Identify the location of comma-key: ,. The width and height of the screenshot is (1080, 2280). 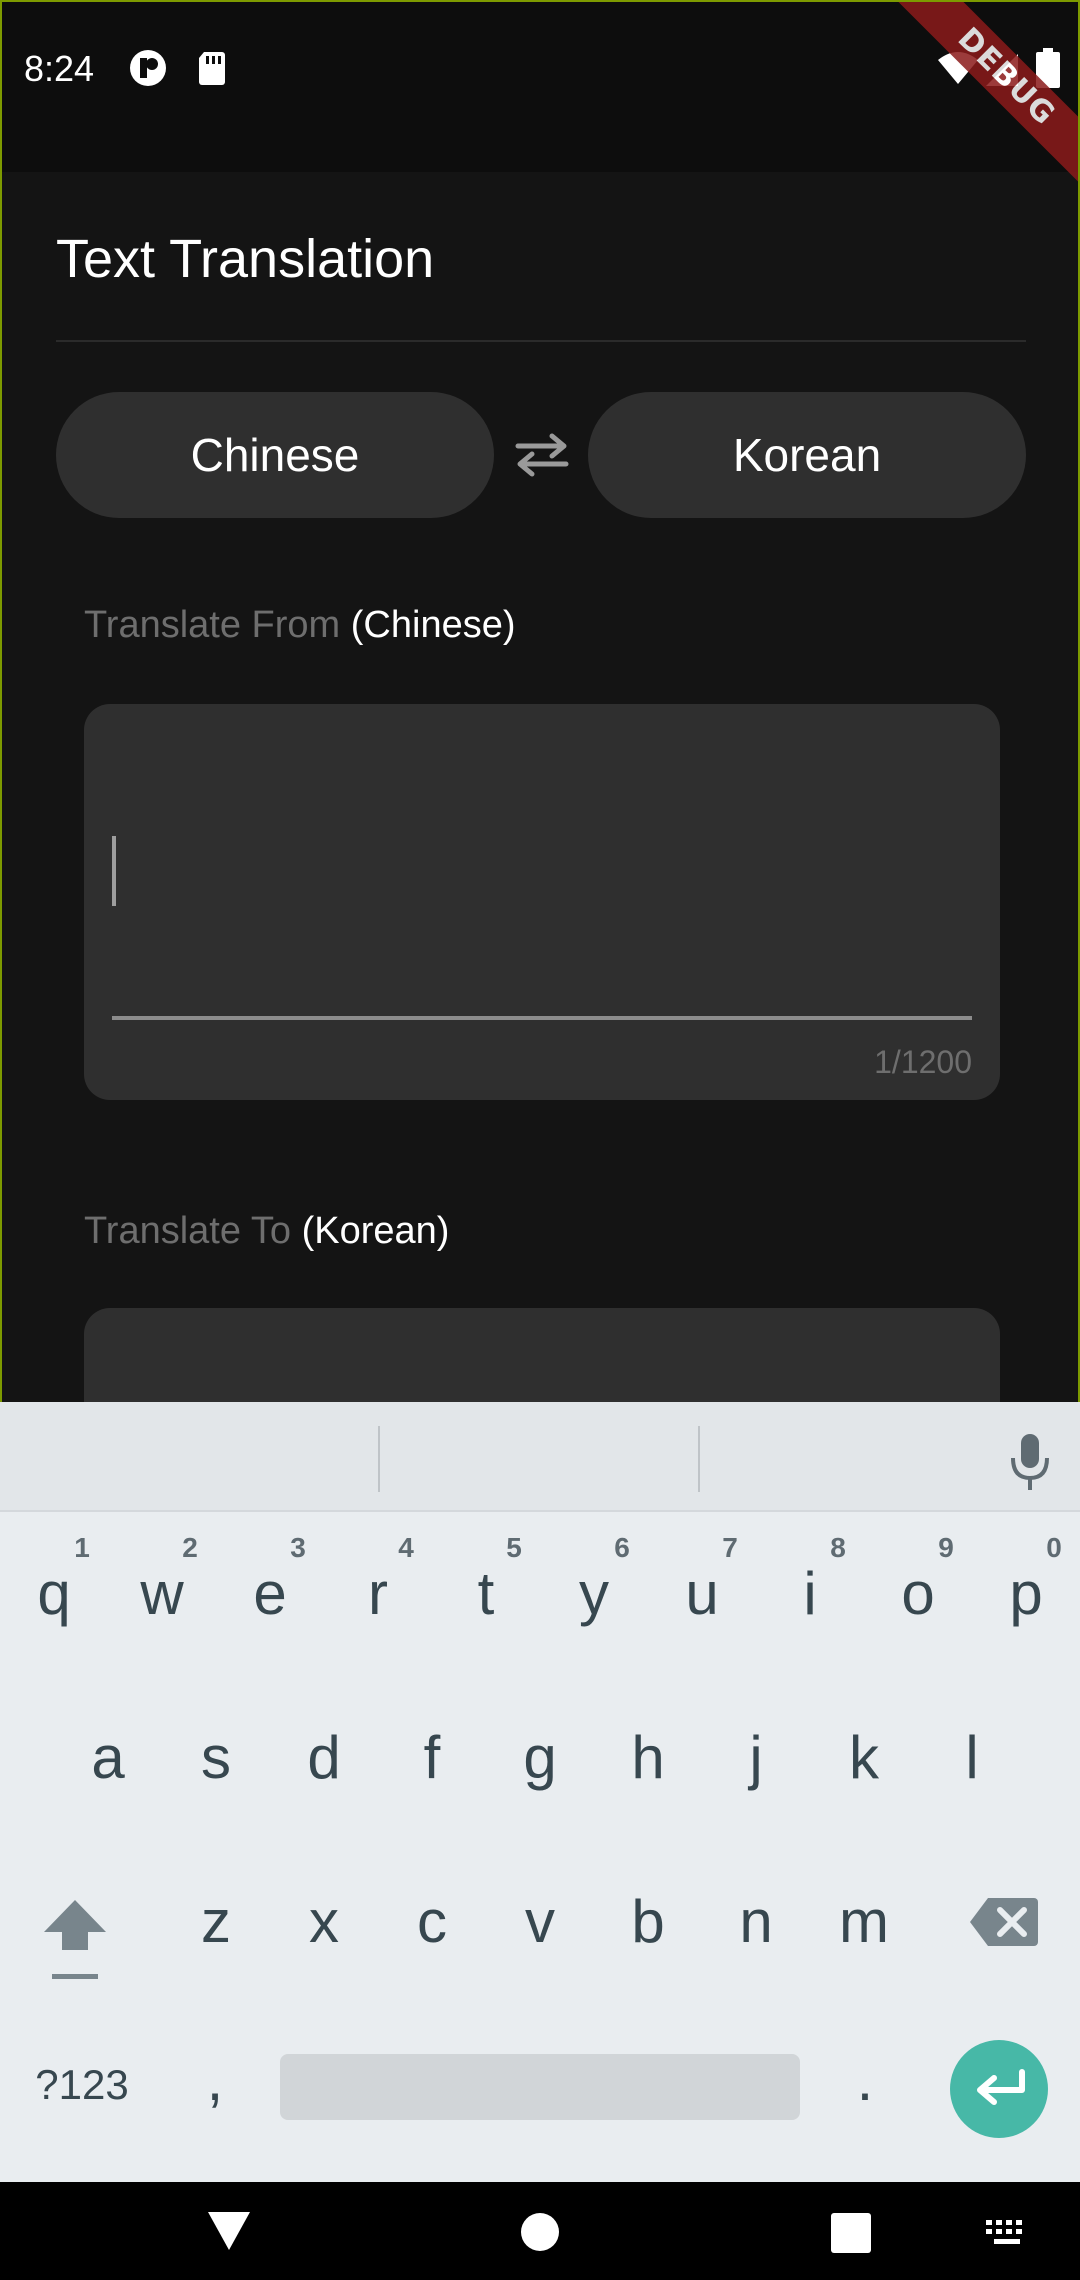
(215, 2080).